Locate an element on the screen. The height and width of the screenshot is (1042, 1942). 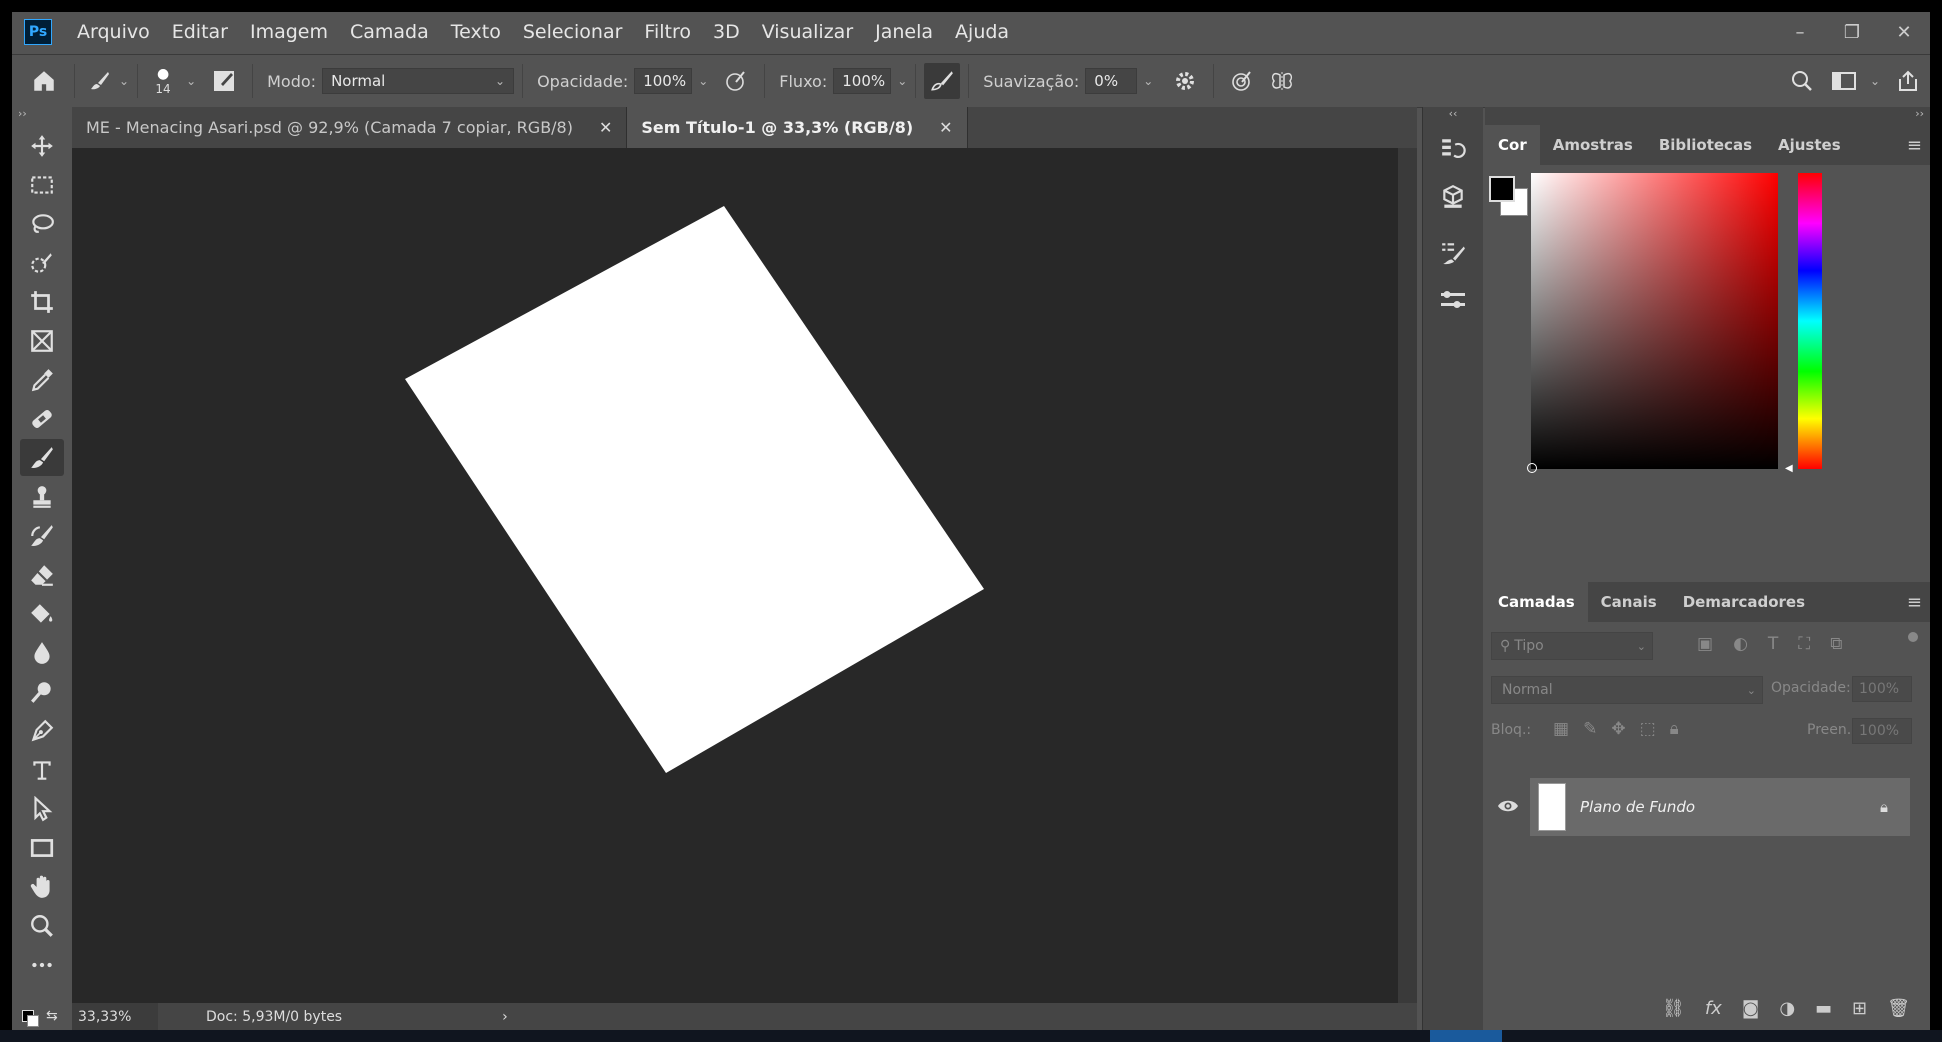
add-mask-icon: ◙ is located at coordinates (1750, 1008).